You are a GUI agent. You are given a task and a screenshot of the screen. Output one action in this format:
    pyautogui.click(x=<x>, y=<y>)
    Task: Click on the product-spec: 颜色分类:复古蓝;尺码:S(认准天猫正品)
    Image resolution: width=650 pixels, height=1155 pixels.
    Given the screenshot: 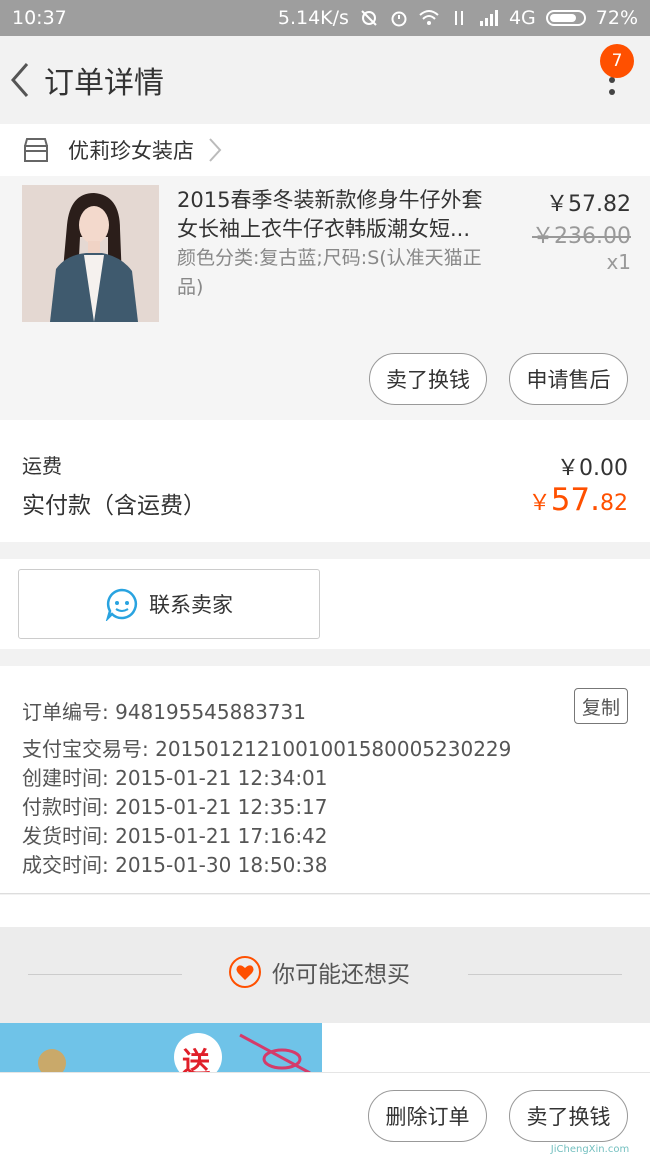 What is the action you would take?
    pyautogui.click(x=329, y=272)
    